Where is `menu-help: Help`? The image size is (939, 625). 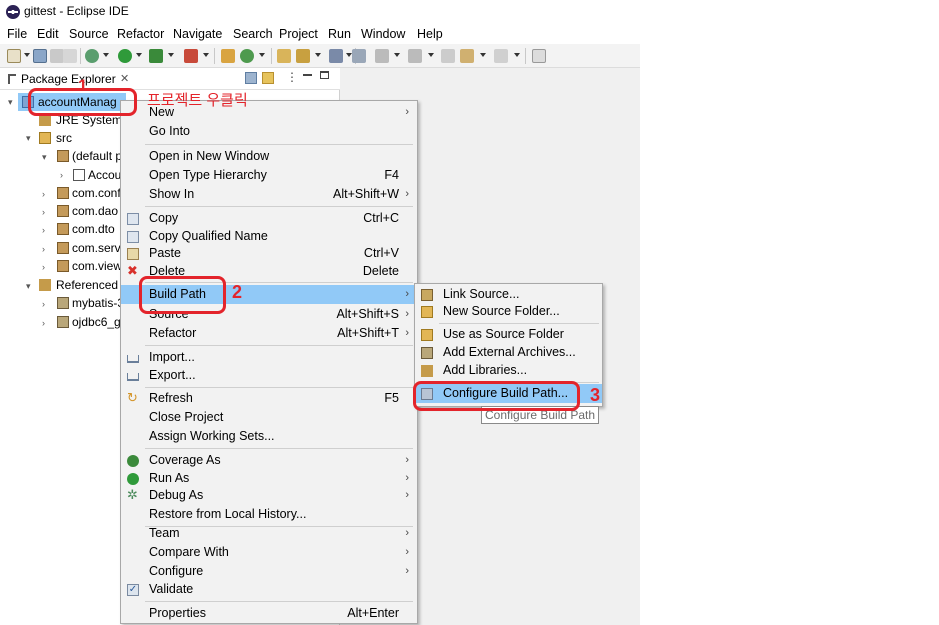 menu-help: Help is located at coordinates (430, 34).